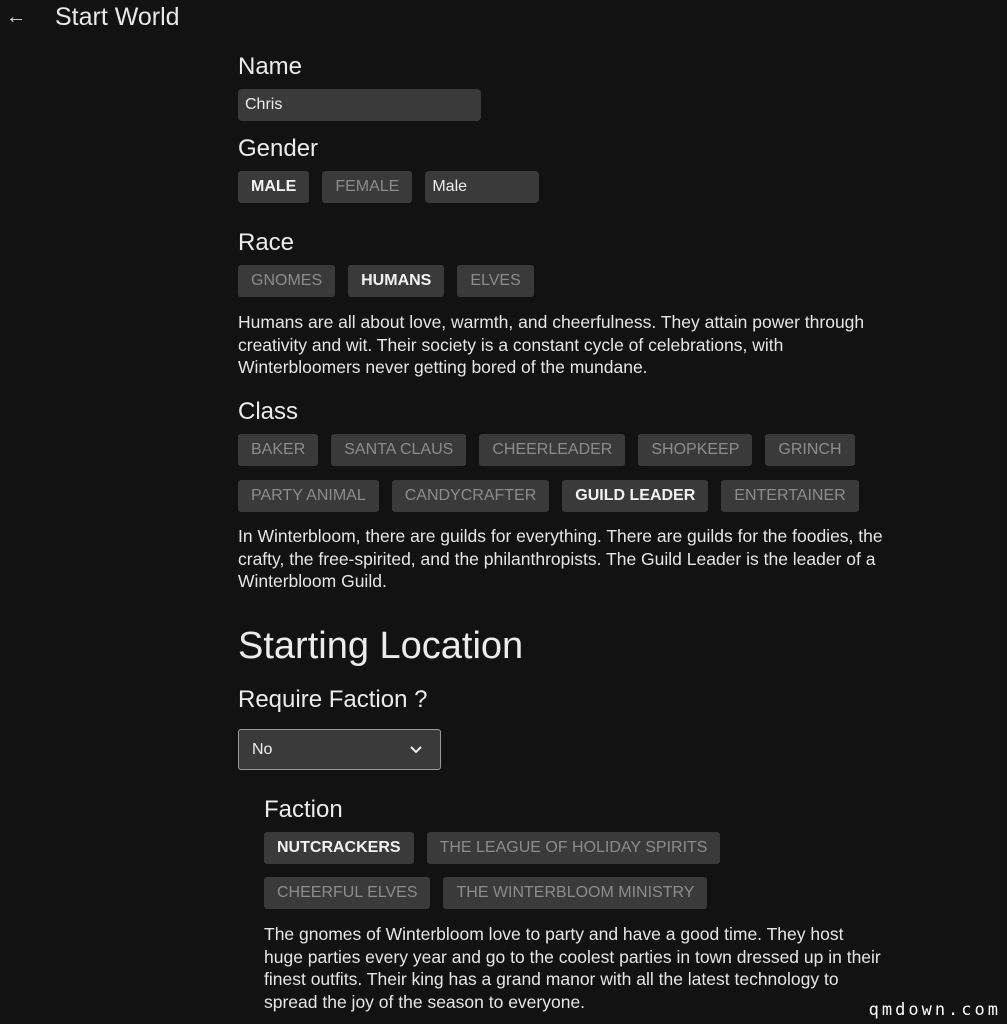  I want to click on name-label: Name, so click(270, 66).